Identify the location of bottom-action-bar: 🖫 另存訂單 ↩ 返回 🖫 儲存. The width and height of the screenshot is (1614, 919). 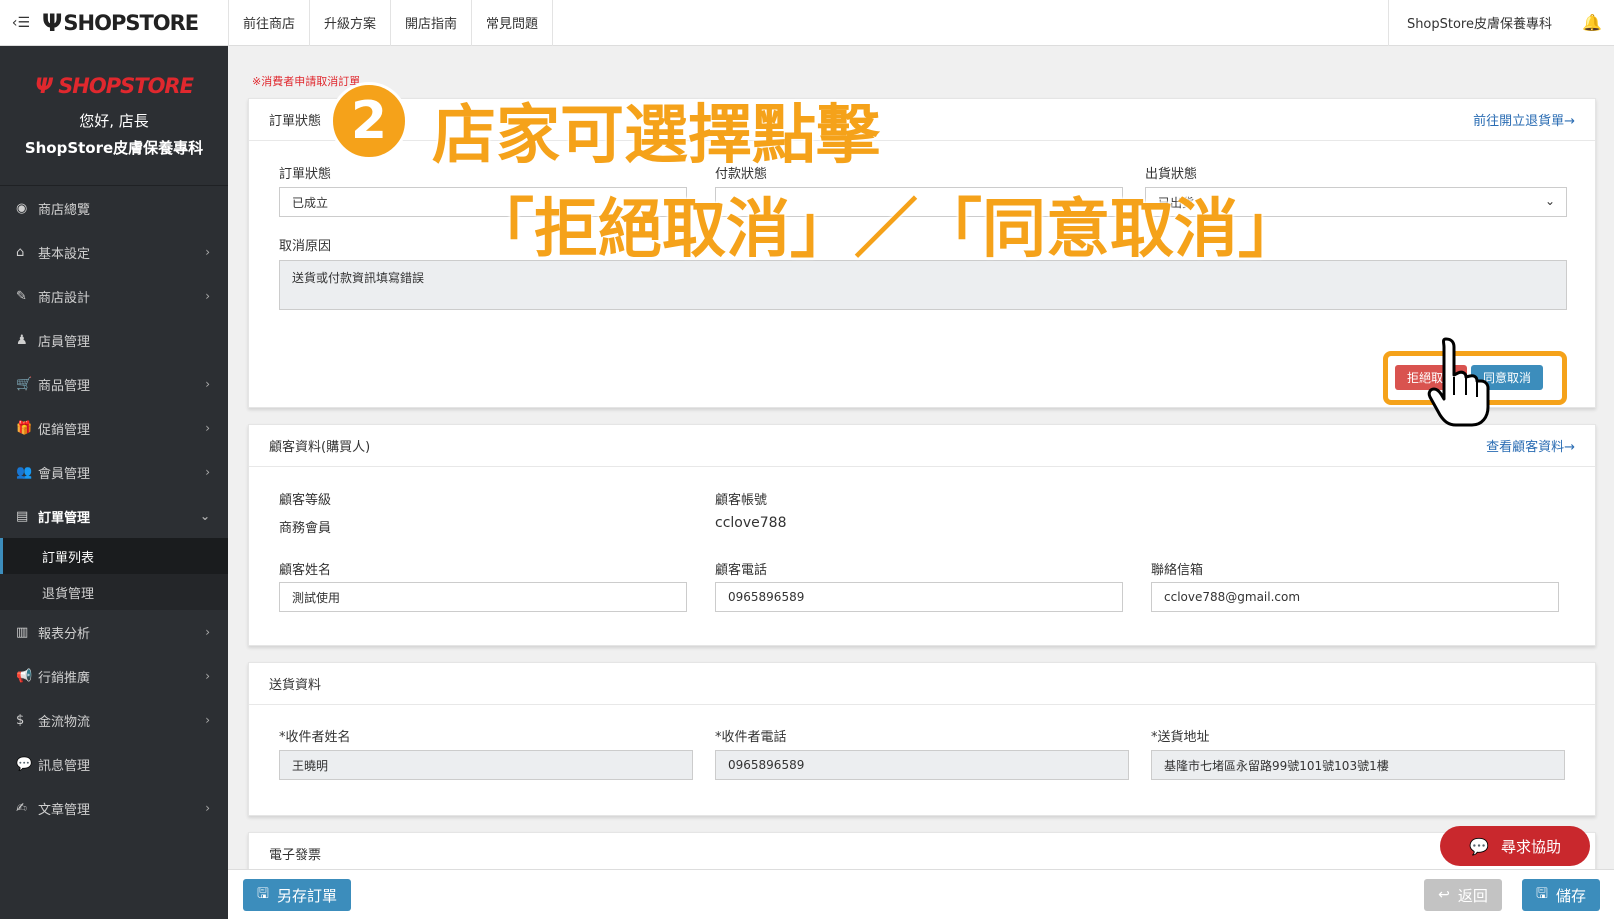
(921, 894).